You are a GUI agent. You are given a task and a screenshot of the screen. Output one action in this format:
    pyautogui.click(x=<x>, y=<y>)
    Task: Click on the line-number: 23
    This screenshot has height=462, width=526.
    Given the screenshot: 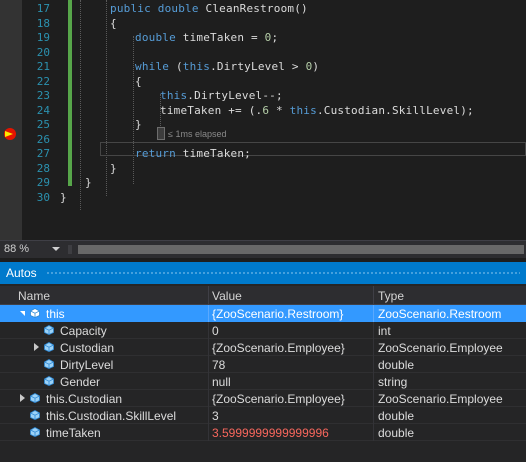 What is the action you would take?
    pyautogui.click(x=43, y=95)
    